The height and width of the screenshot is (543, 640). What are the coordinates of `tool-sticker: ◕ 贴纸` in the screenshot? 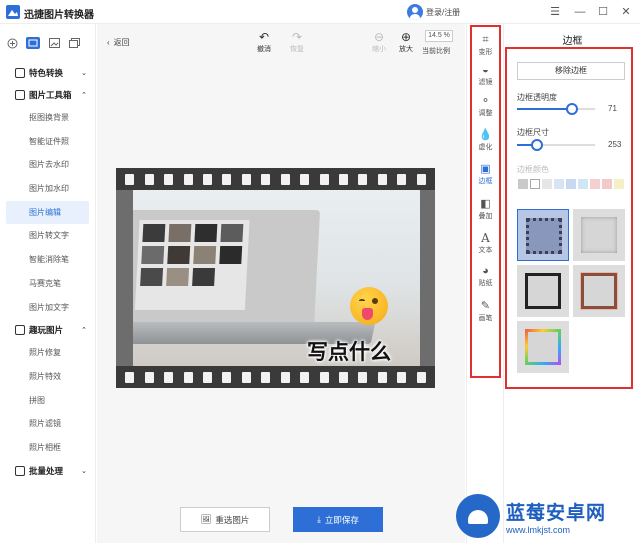 It's located at (485, 276).